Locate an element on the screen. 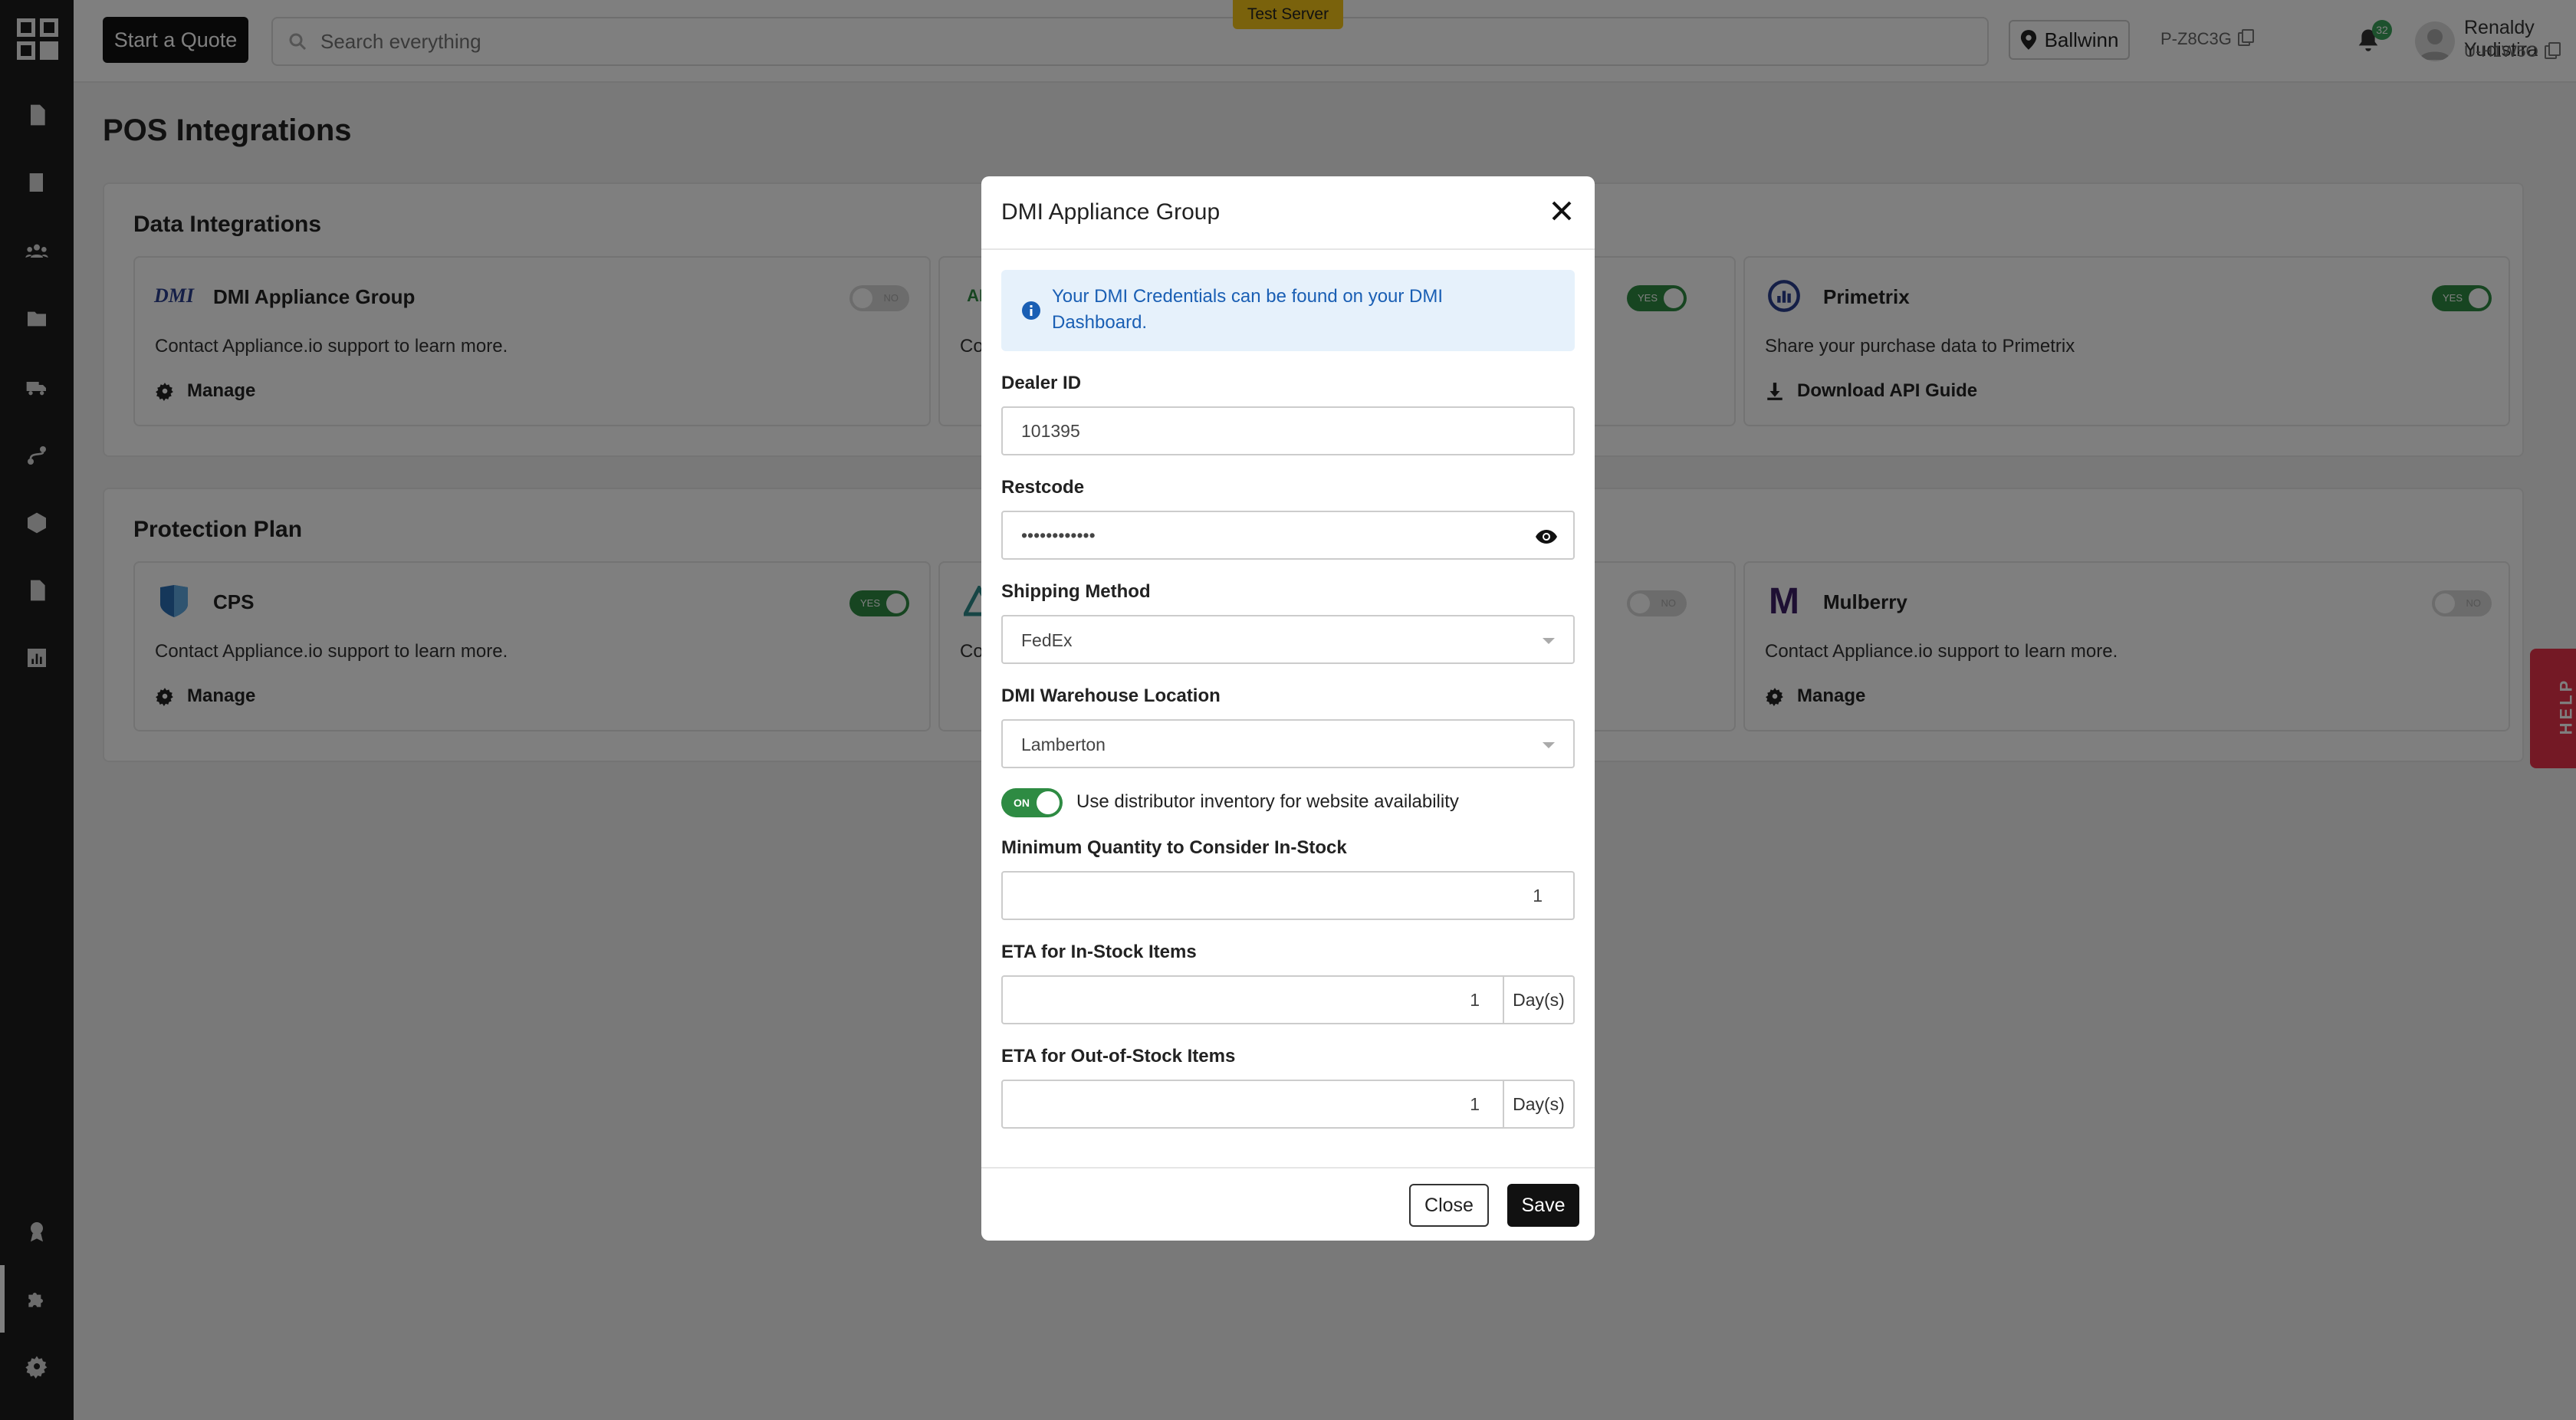 This screenshot has width=2576, height=1420. shipping-method-value: FedEx is located at coordinates (1047, 640).